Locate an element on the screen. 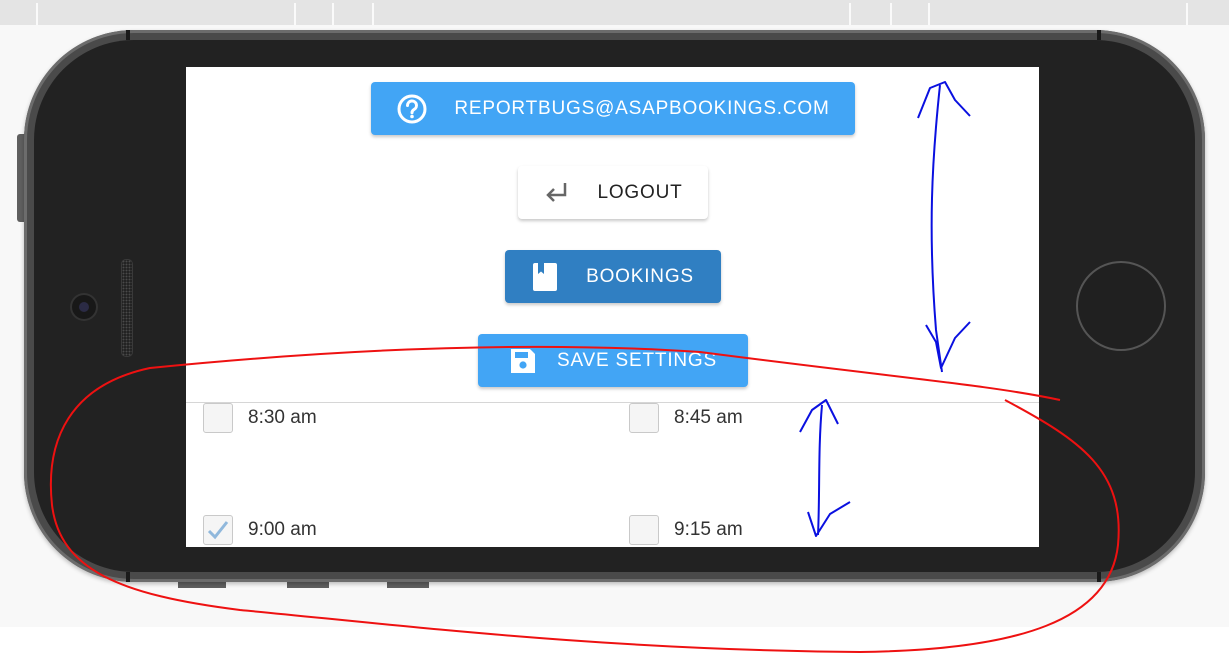  report-bugs-email-button: REPORTBUGS@ASAPBOOKINGS.COM is located at coordinates (613, 108).